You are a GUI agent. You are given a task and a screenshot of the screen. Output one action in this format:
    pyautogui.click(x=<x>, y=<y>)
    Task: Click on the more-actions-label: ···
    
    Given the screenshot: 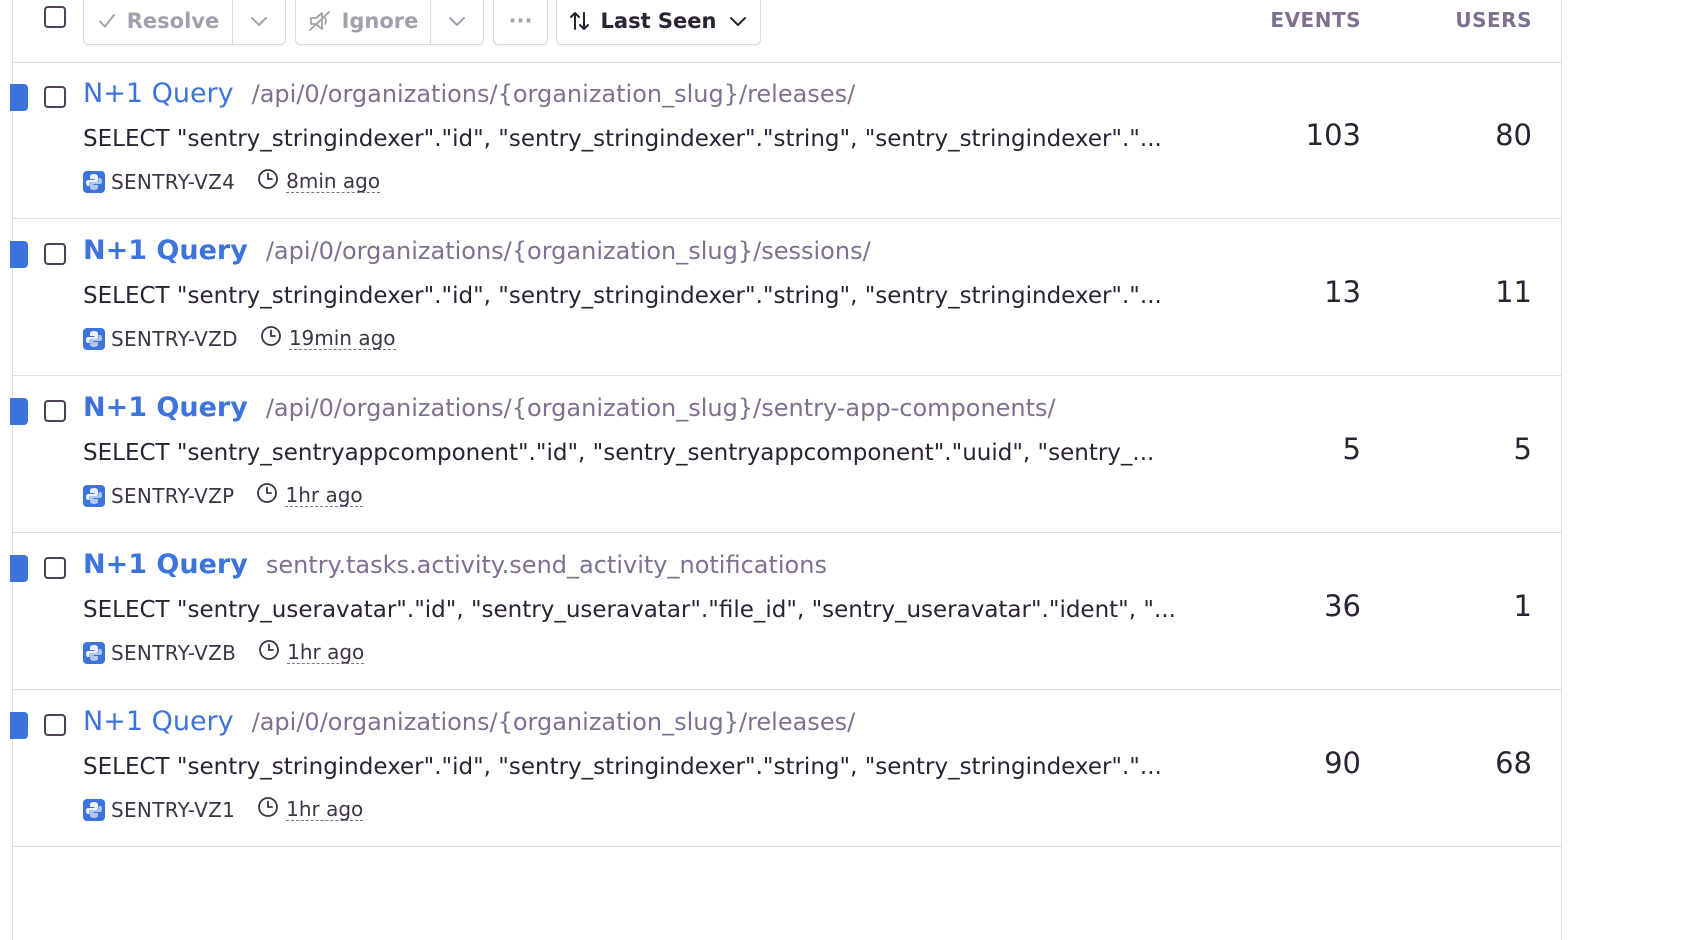 What is the action you would take?
    pyautogui.click(x=520, y=21)
    